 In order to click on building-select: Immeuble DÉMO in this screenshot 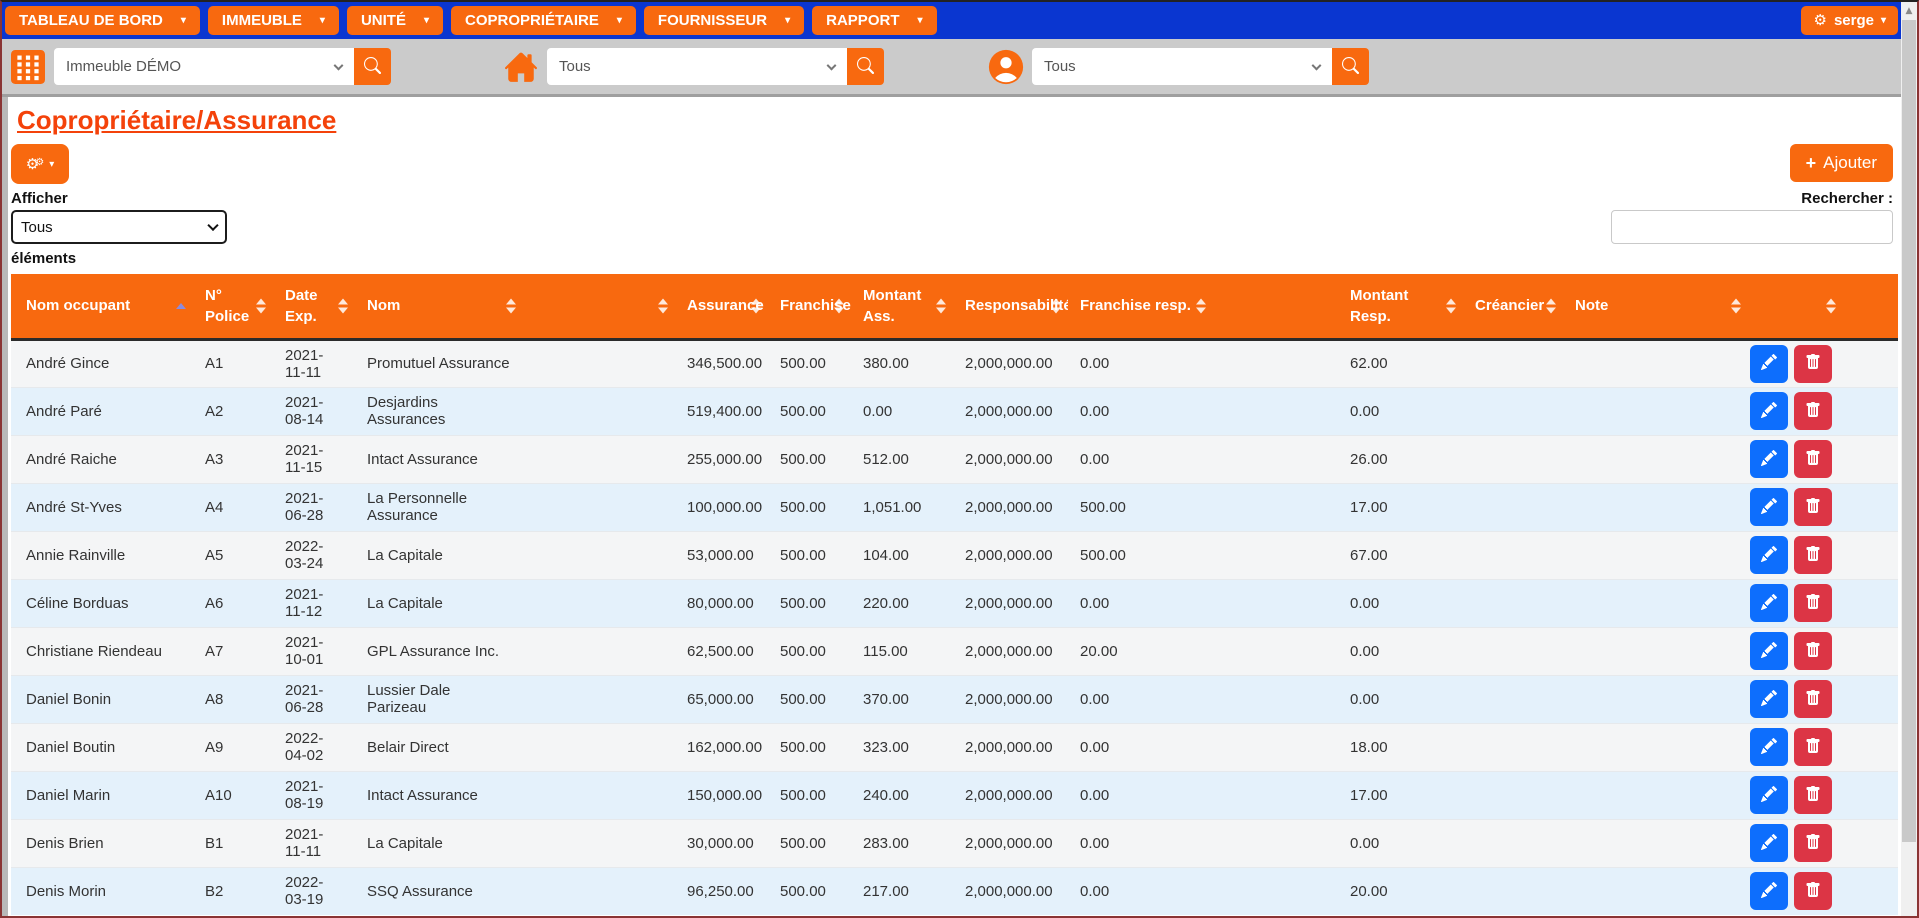, I will do `click(204, 66)`.